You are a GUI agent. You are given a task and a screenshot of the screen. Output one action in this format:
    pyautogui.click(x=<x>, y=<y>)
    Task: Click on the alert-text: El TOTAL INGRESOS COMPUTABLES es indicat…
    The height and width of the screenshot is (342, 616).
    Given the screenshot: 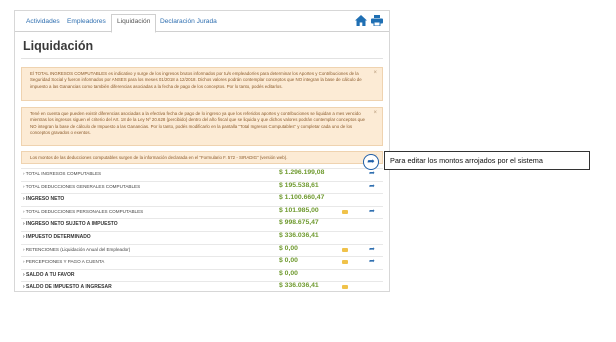 What is the action you would take?
    pyautogui.click(x=196, y=80)
    